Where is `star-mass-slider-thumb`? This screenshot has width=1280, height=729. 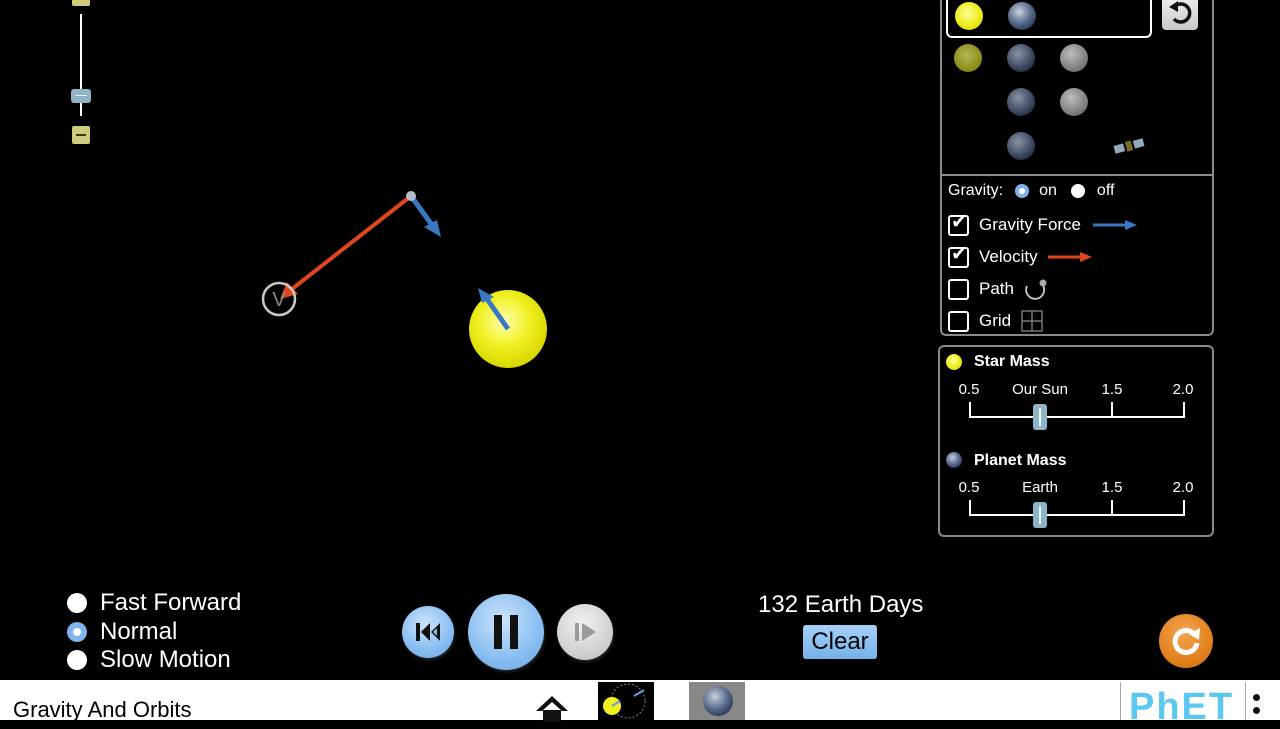
star-mass-slider-thumb is located at coordinates (1040, 417).